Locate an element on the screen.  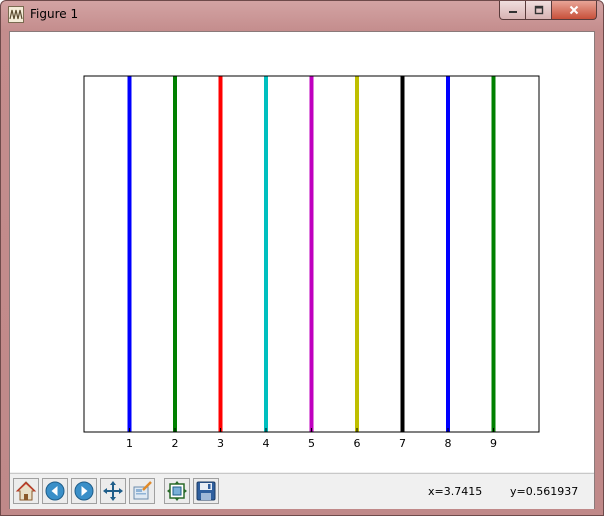
move-arrows-icon is located at coordinates (113, 491).